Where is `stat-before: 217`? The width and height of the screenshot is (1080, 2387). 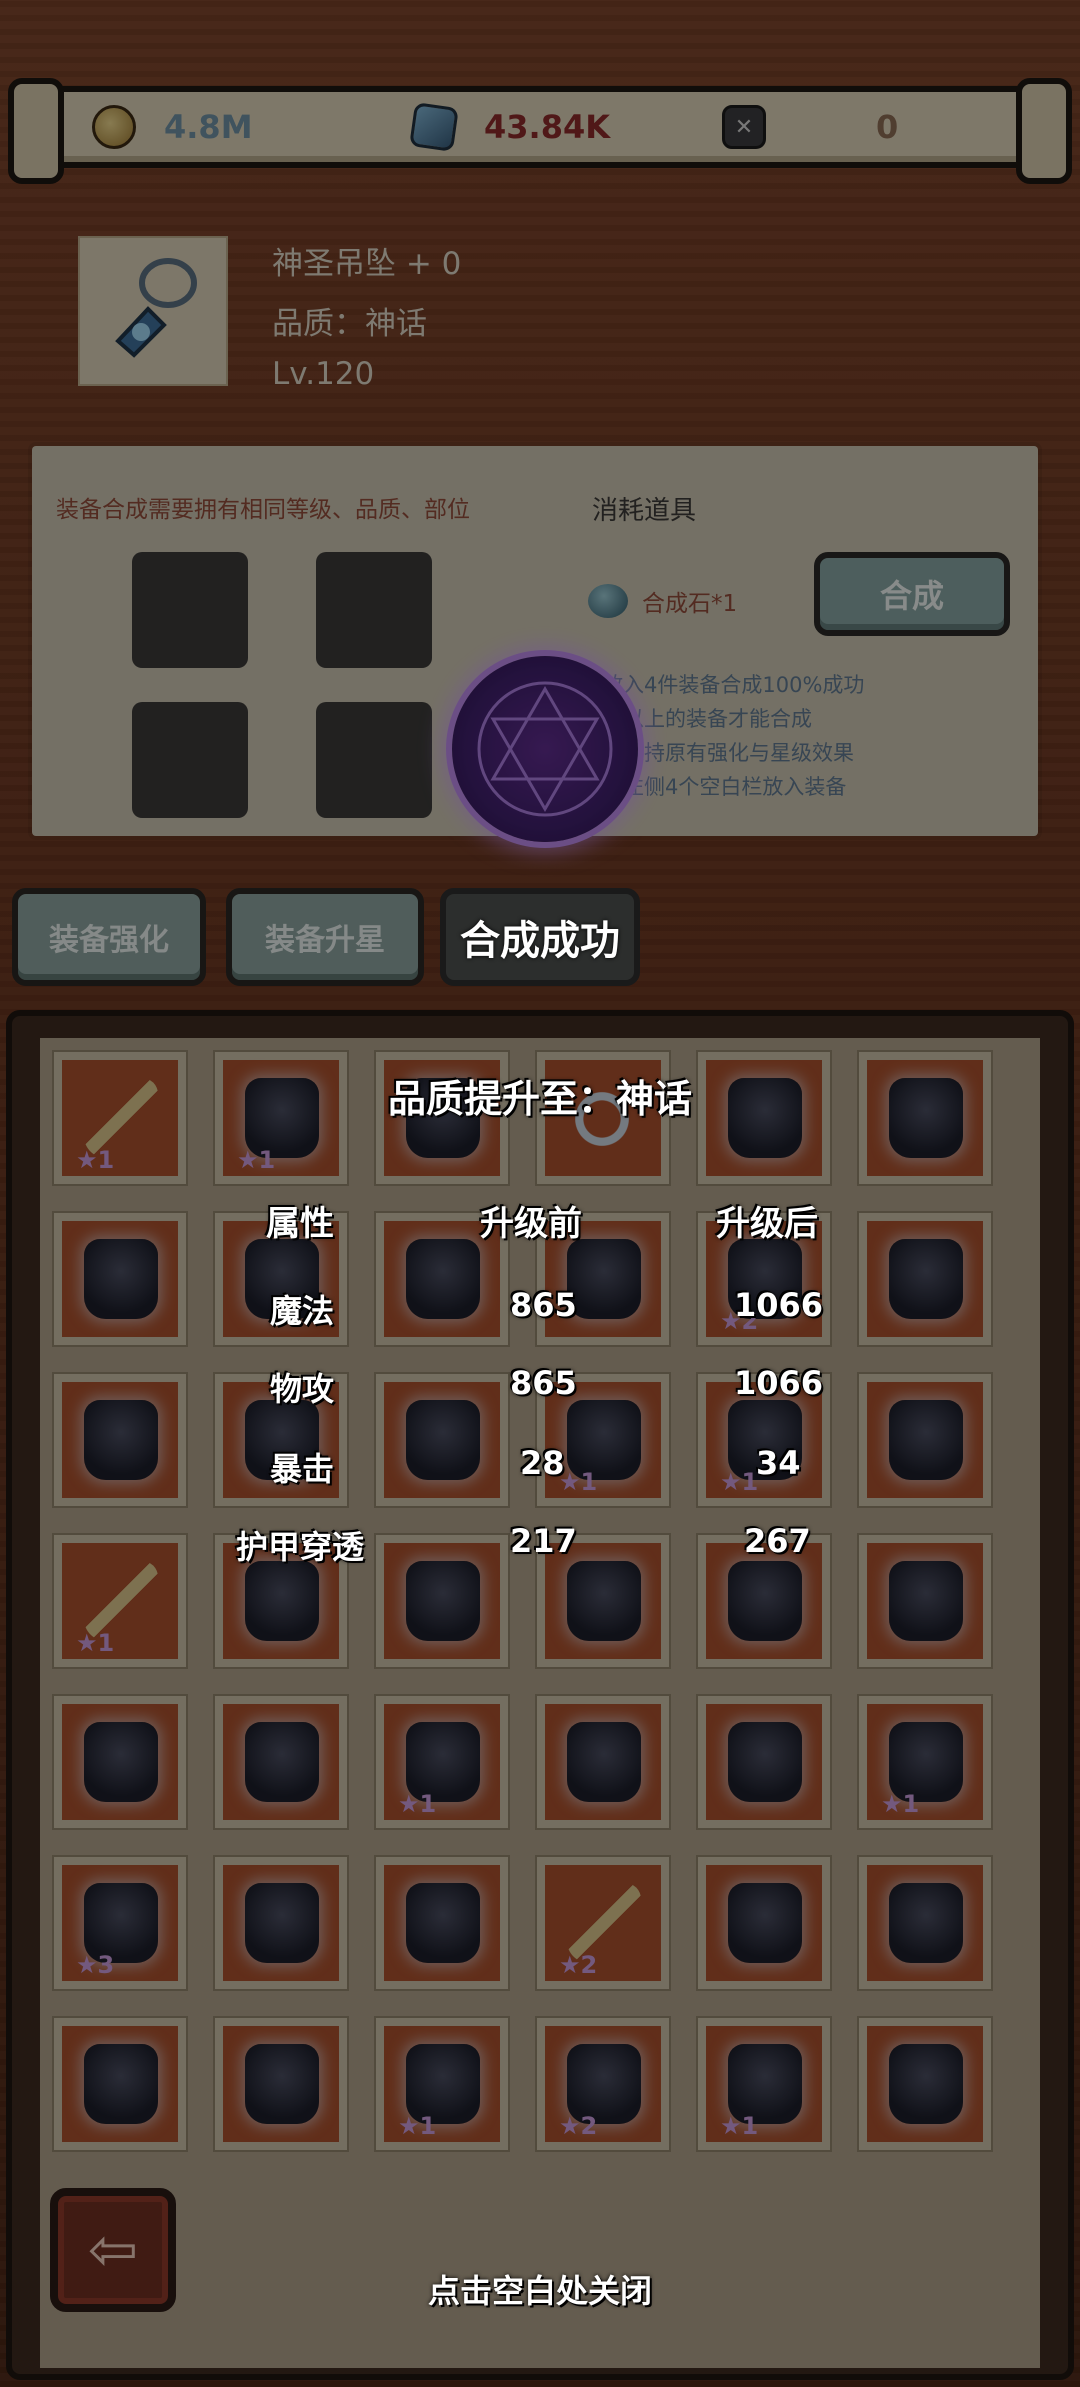 stat-before: 217 is located at coordinates (543, 1541).